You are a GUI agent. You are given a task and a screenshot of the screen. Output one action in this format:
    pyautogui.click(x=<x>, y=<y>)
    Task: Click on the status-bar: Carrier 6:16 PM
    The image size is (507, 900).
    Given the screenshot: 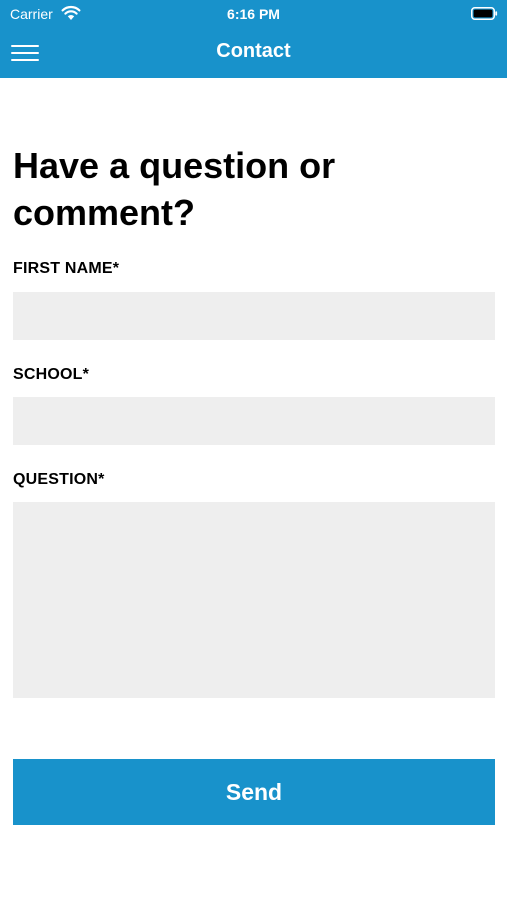 What is the action you would take?
    pyautogui.click(x=253, y=14)
    